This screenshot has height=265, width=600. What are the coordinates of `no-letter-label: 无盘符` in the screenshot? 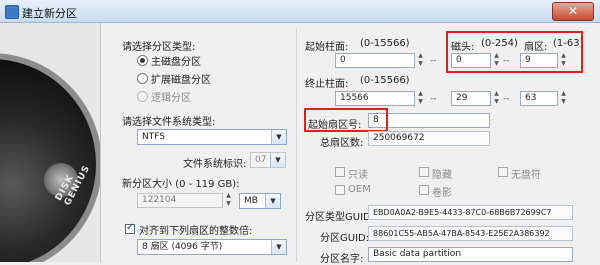 It's located at (526, 175).